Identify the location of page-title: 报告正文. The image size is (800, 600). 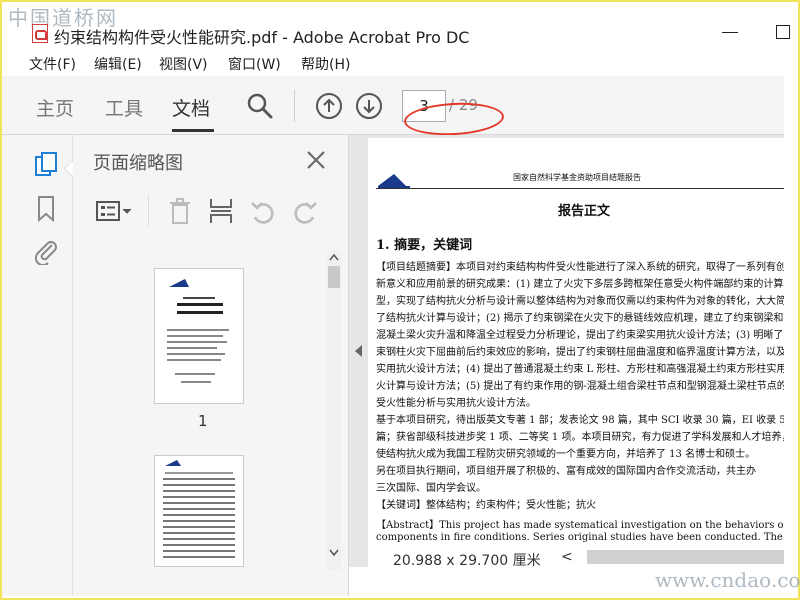
(584, 211).